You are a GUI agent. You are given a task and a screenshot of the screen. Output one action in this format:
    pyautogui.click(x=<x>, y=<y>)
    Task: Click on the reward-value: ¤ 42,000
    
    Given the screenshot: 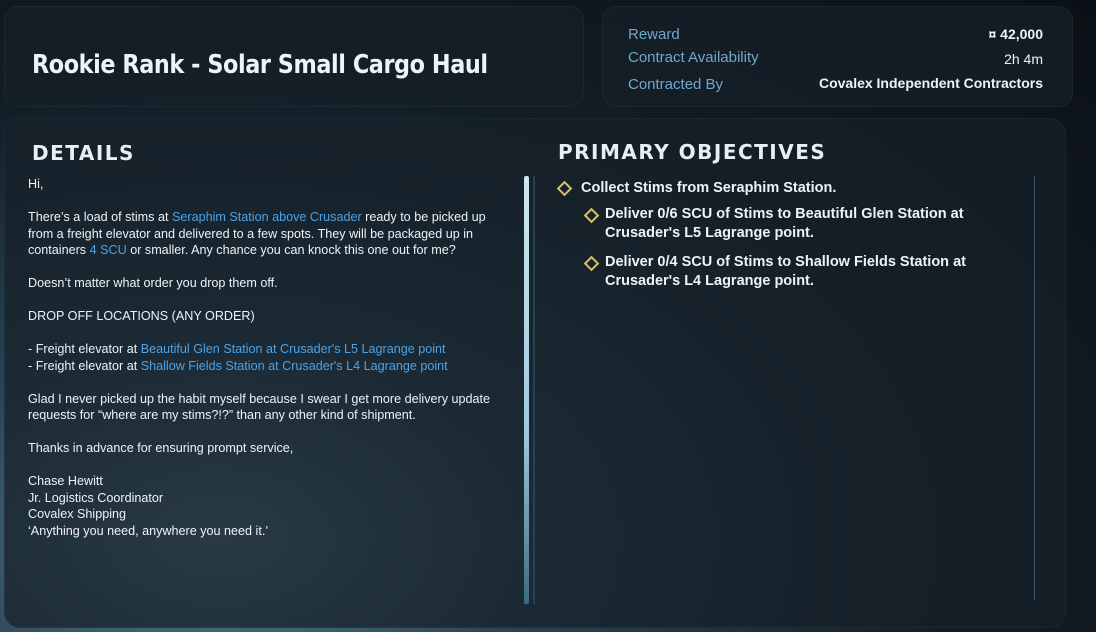 What is the action you would take?
    pyautogui.click(x=1016, y=34)
    